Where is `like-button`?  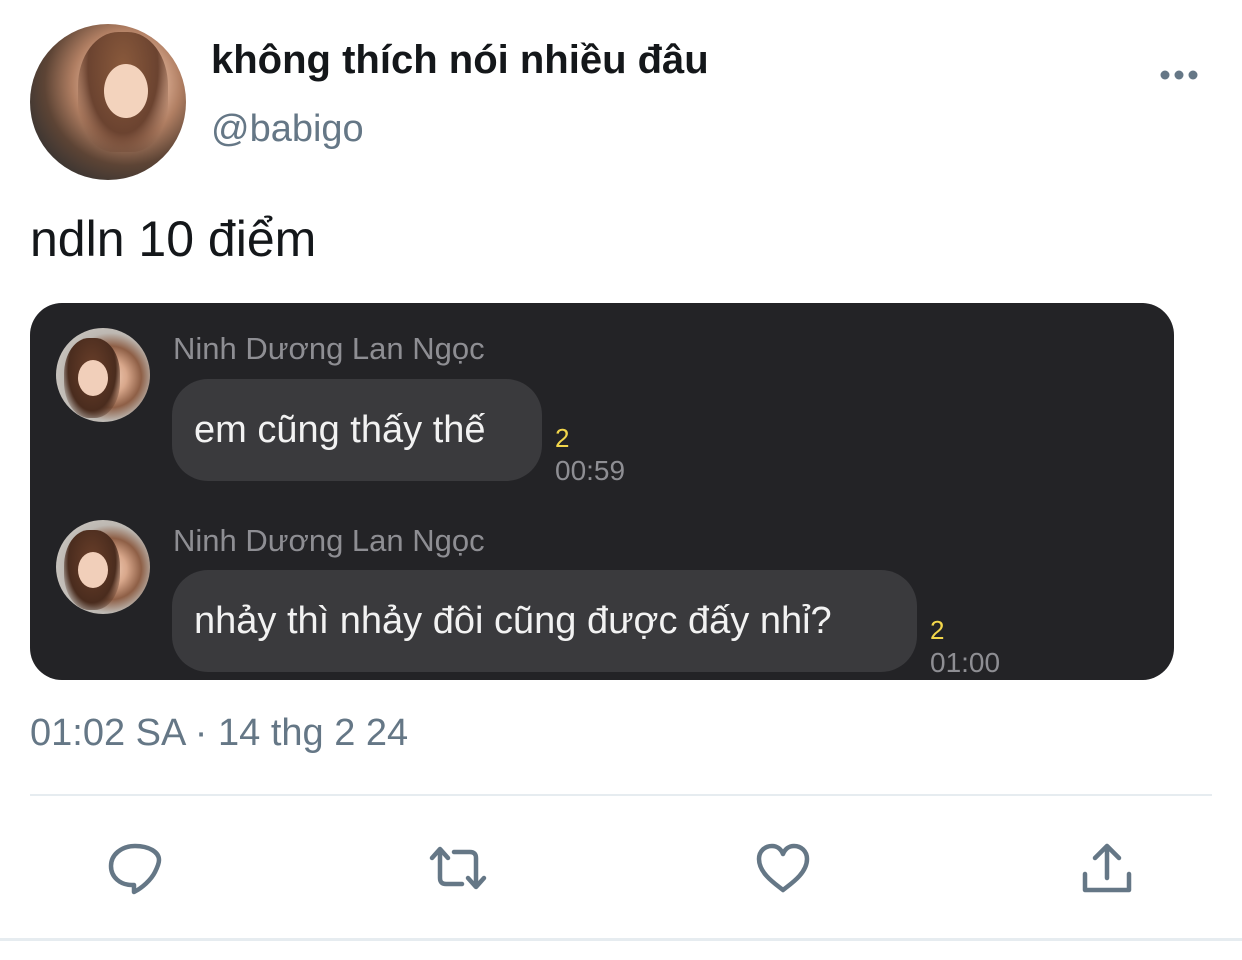 like-button is located at coordinates (783, 868).